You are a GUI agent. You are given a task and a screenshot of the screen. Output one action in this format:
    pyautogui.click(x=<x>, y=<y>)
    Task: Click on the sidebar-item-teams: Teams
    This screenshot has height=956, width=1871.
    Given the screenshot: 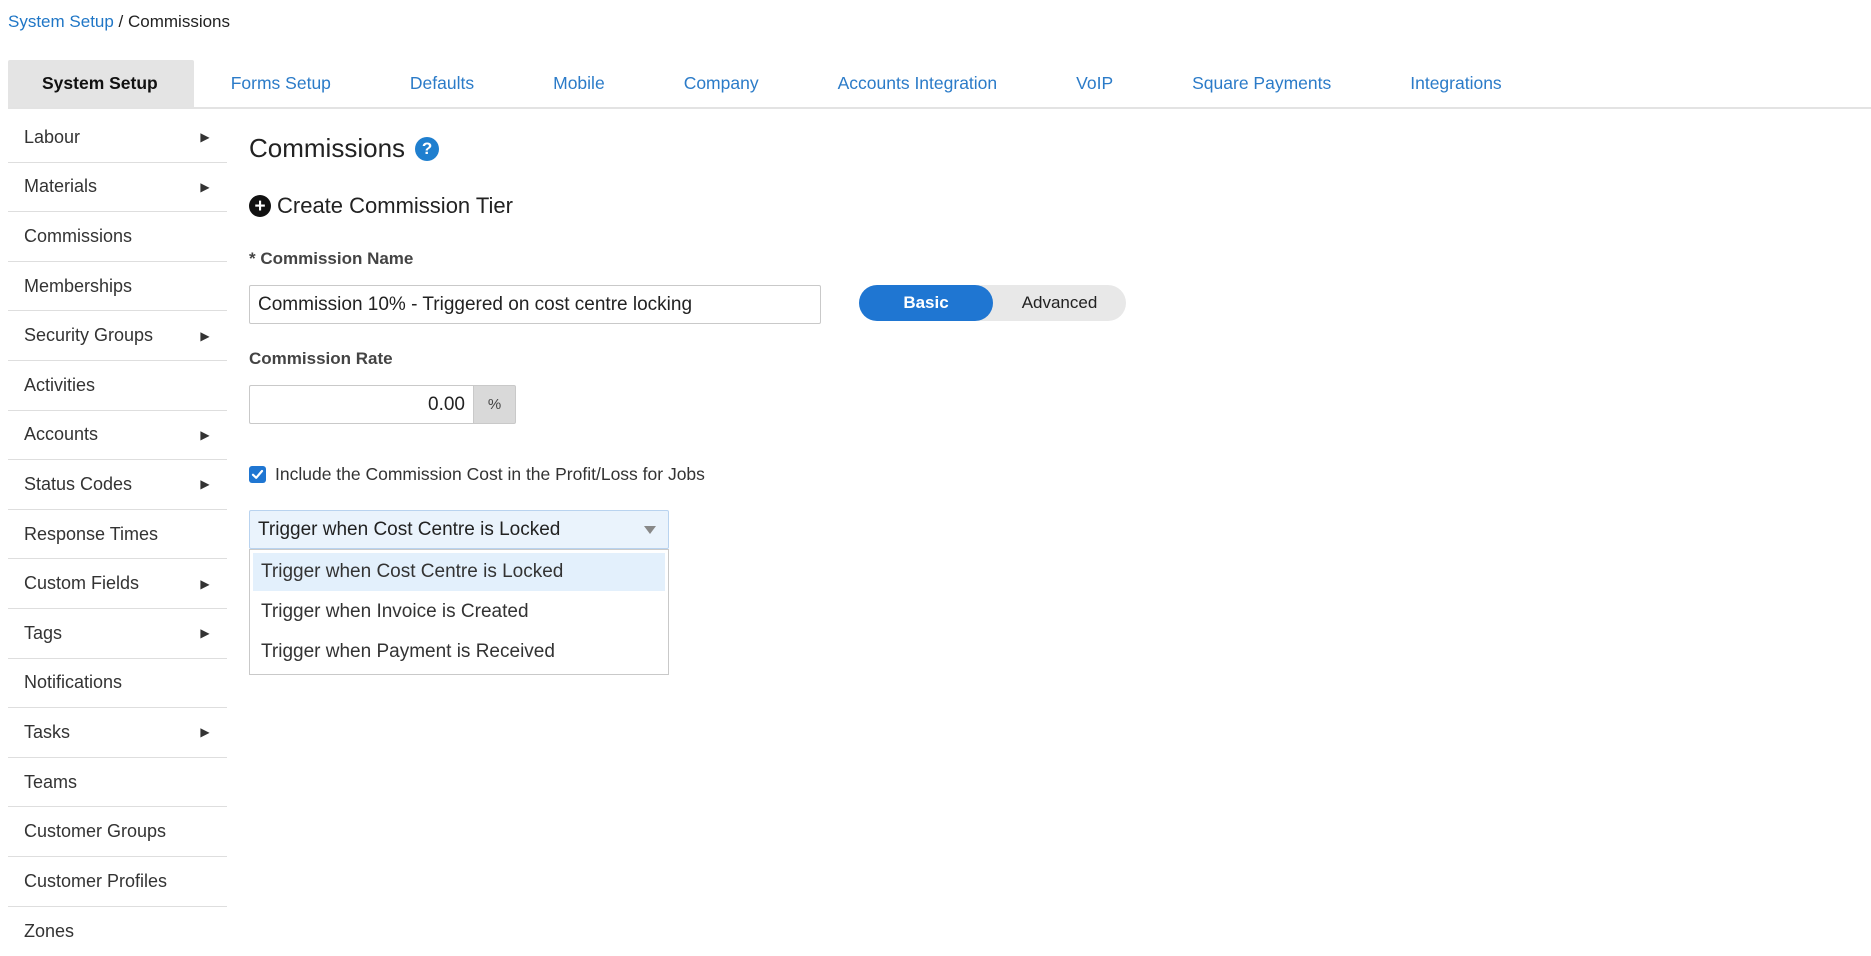 What is the action you would take?
    pyautogui.click(x=117, y=783)
    